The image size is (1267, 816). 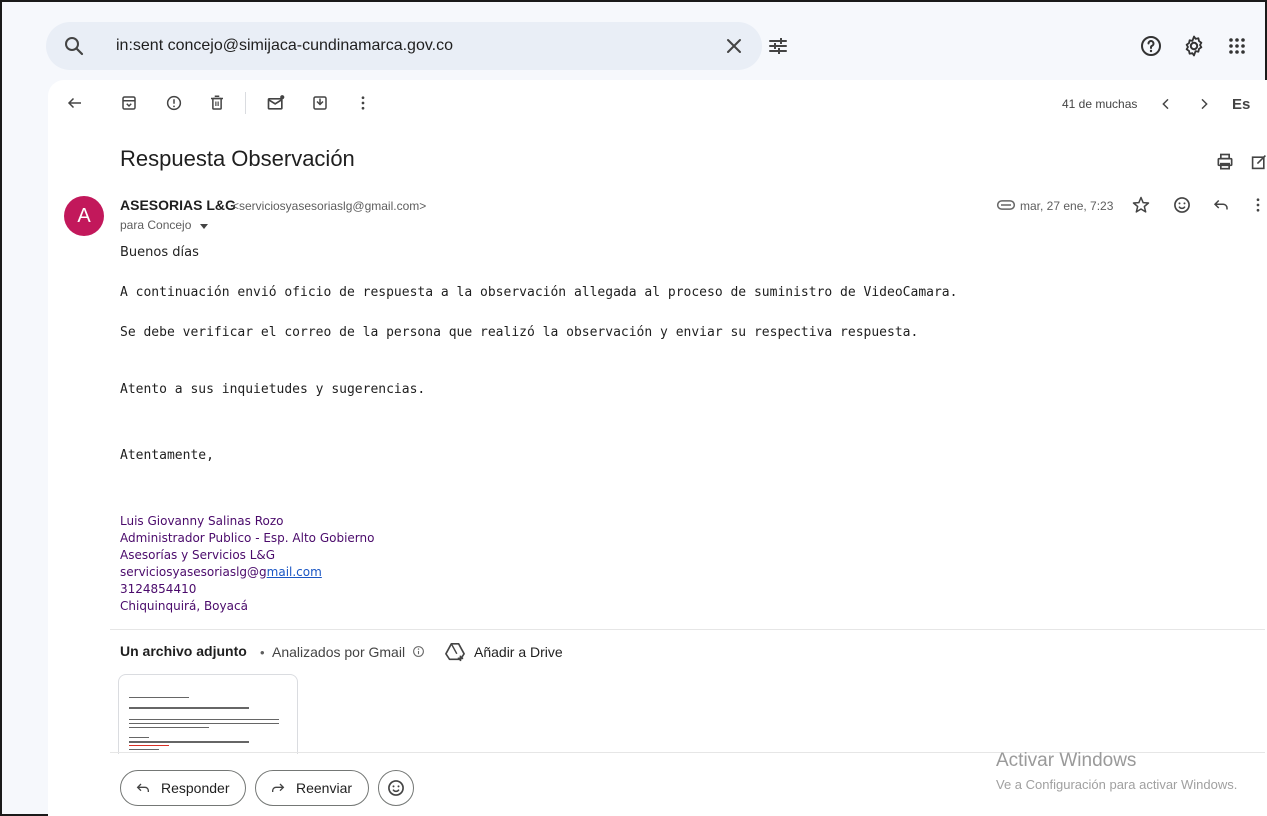 What do you see at coordinates (1100, 104) in the screenshot?
I see `message-count: 41 de muchas` at bounding box center [1100, 104].